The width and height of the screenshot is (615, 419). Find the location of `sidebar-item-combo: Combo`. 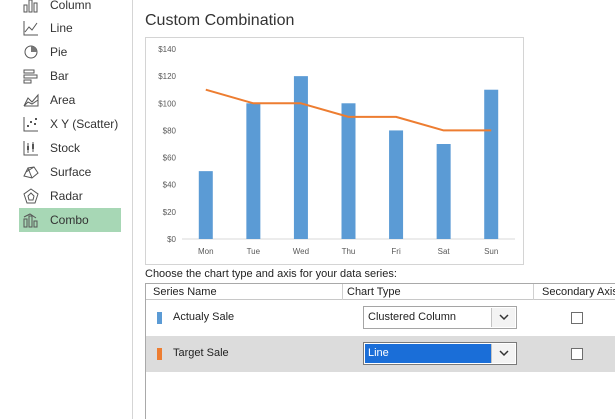

sidebar-item-combo: Combo is located at coordinates (70, 220).